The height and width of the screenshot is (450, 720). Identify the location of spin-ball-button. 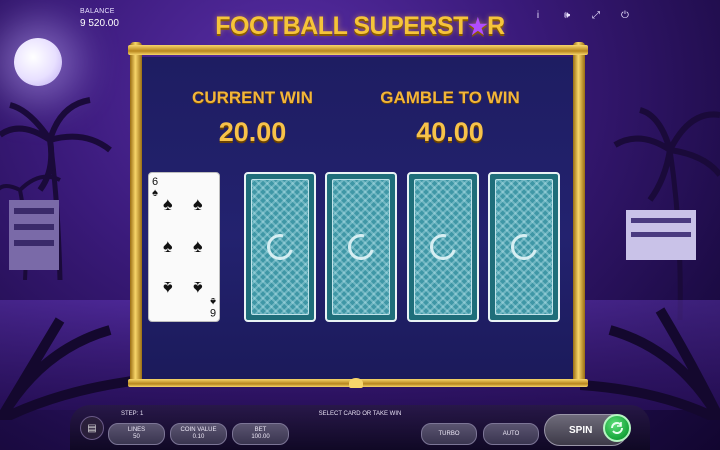
(617, 428).